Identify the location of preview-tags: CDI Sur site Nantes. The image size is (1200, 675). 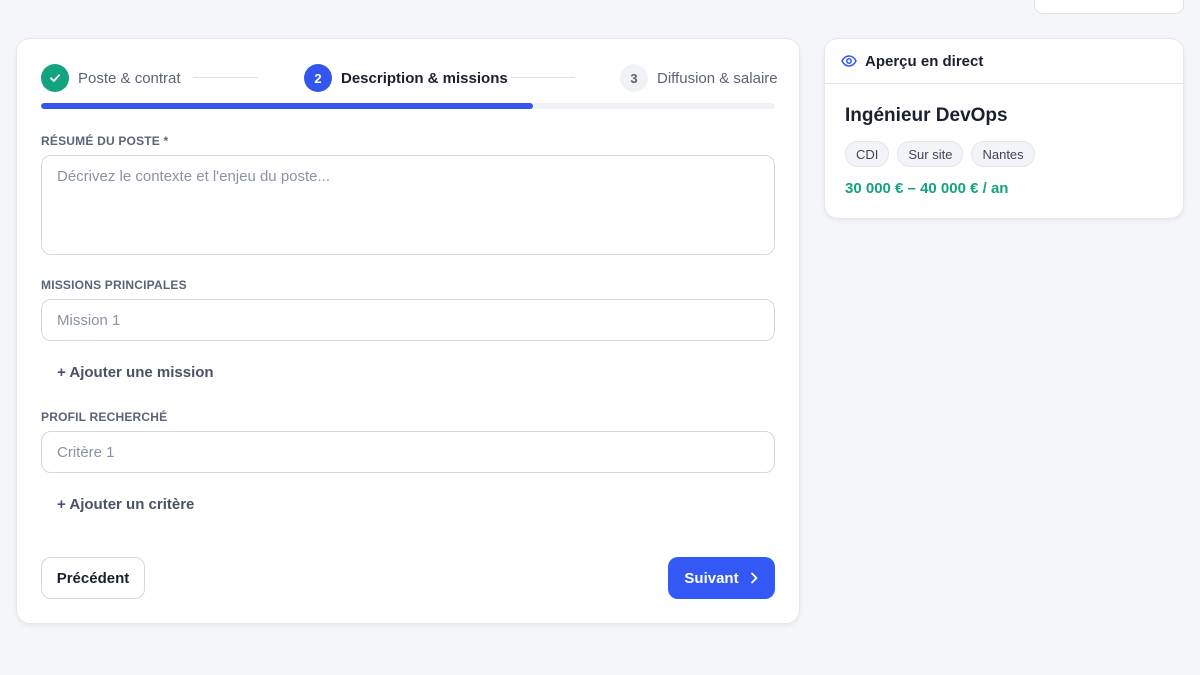
(940, 154).